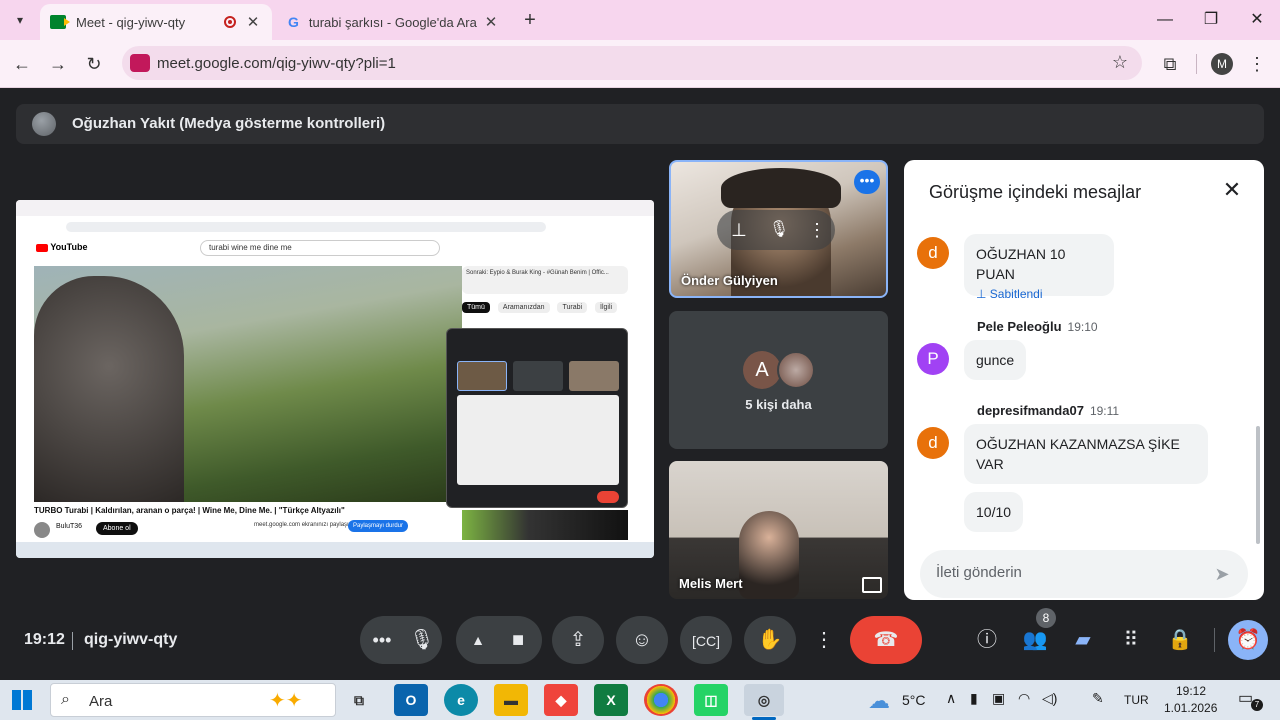 The image size is (1280, 720). What do you see at coordinates (770, 640) in the screenshot?
I see `raise-hand-button: ✋` at bounding box center [770, 640].